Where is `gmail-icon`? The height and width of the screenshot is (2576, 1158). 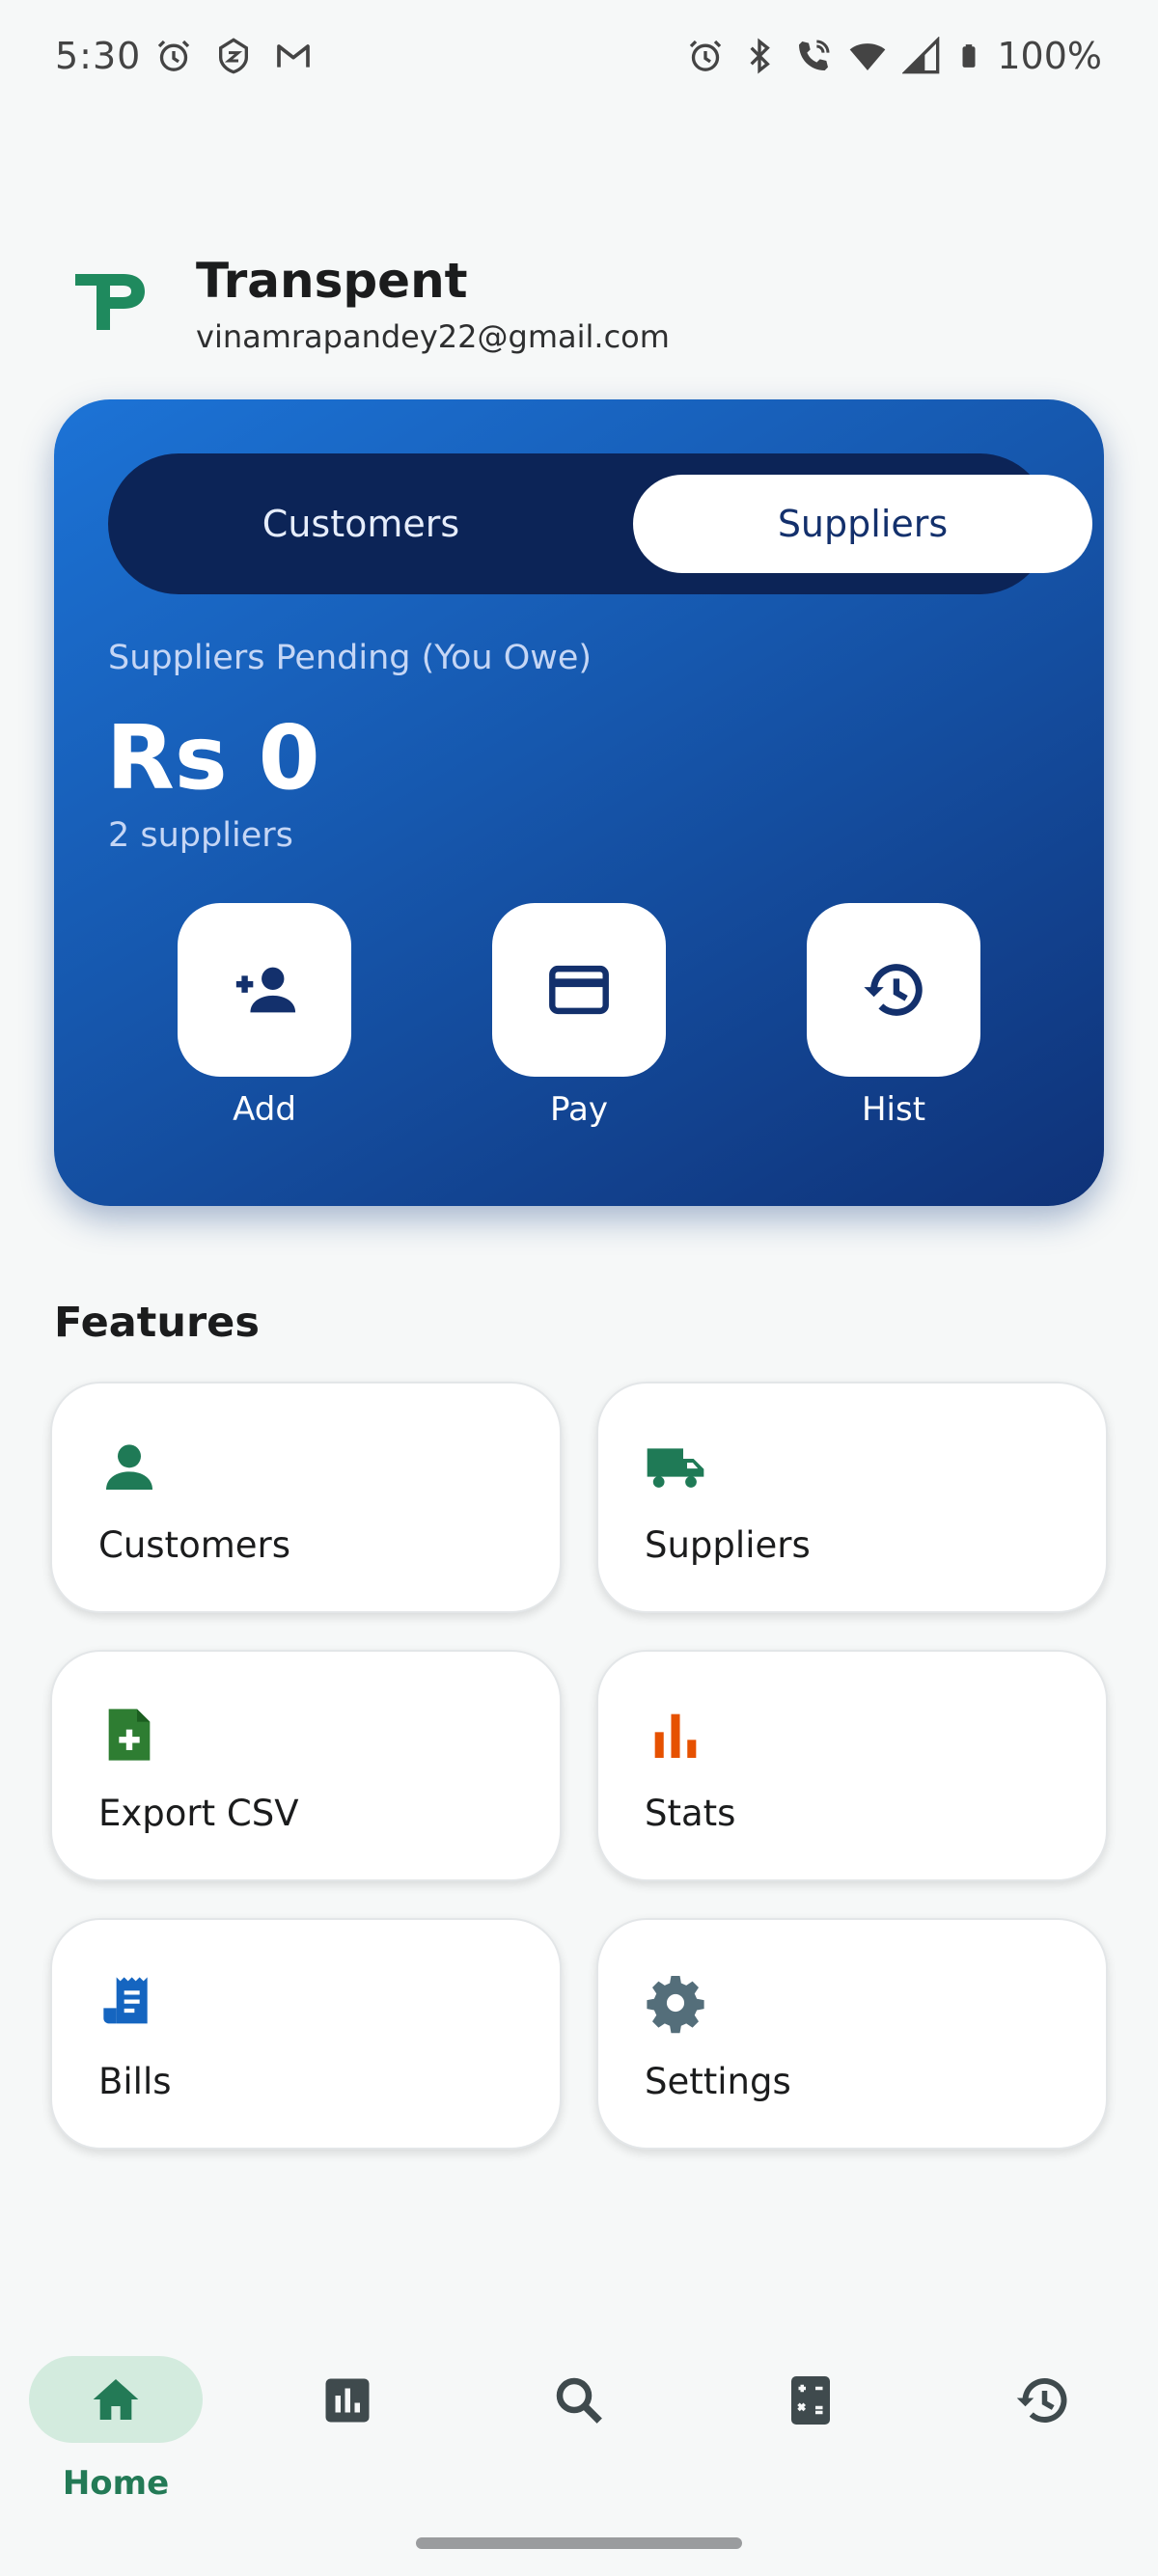
gmail-icon is located at coordinates (293, 56).